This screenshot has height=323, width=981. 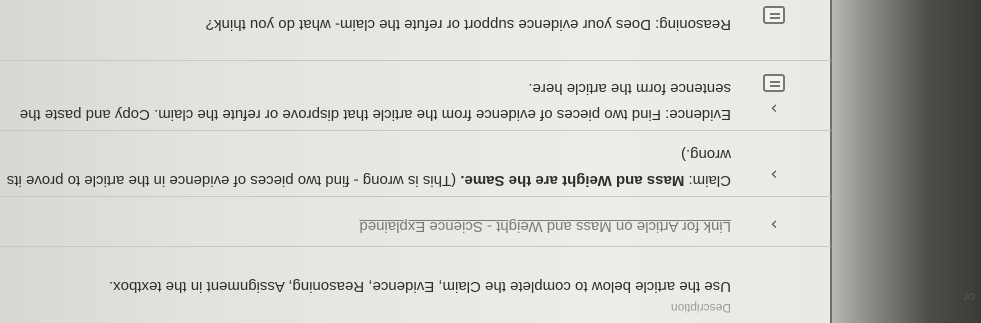 I want to click on evidence-line-2: sentence form the article here., so click(x=629, y=88).